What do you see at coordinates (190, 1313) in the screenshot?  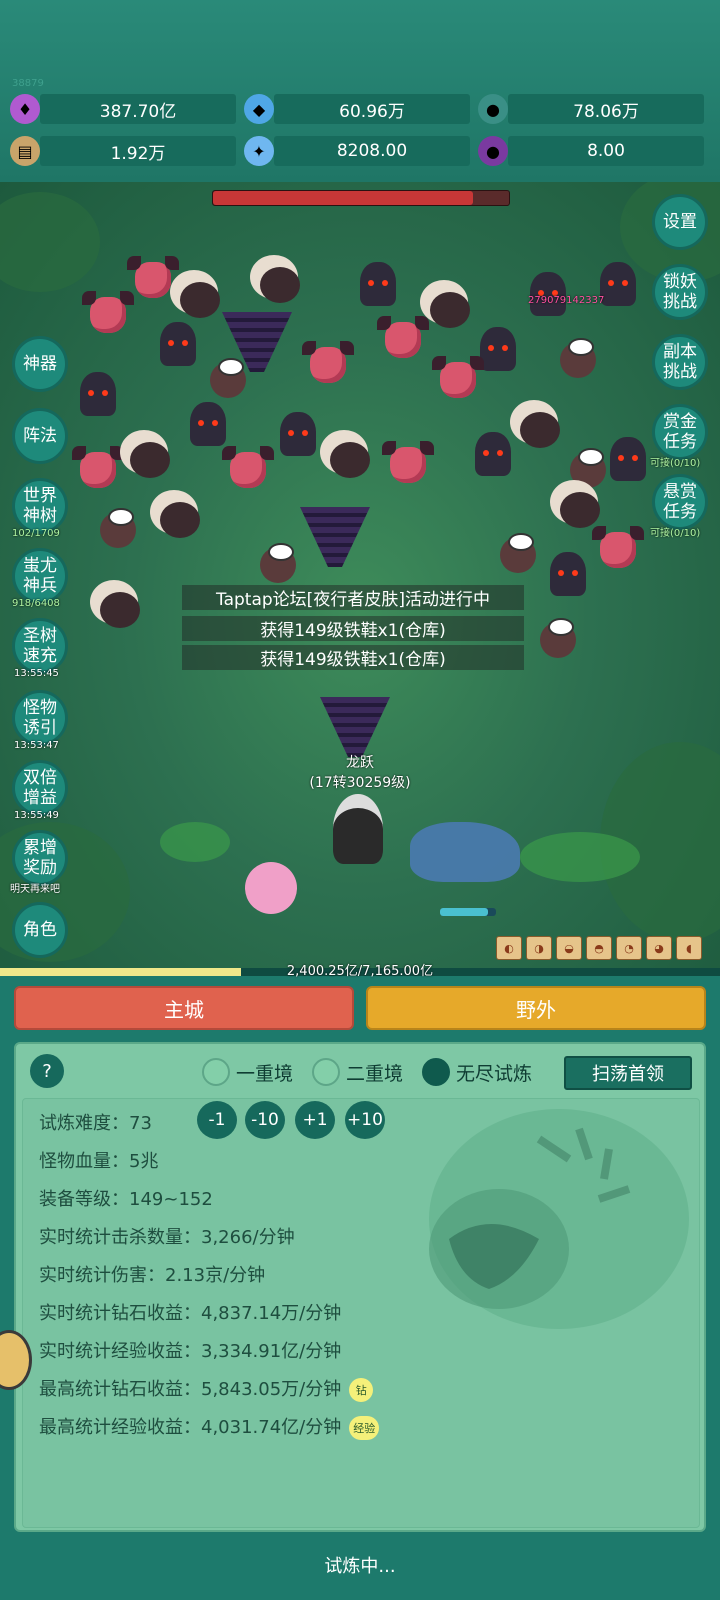 I see `diamond-rate-stat: 实时统计钻石收益：4,837.14万/分钟` at bounding box center [190, 1313].